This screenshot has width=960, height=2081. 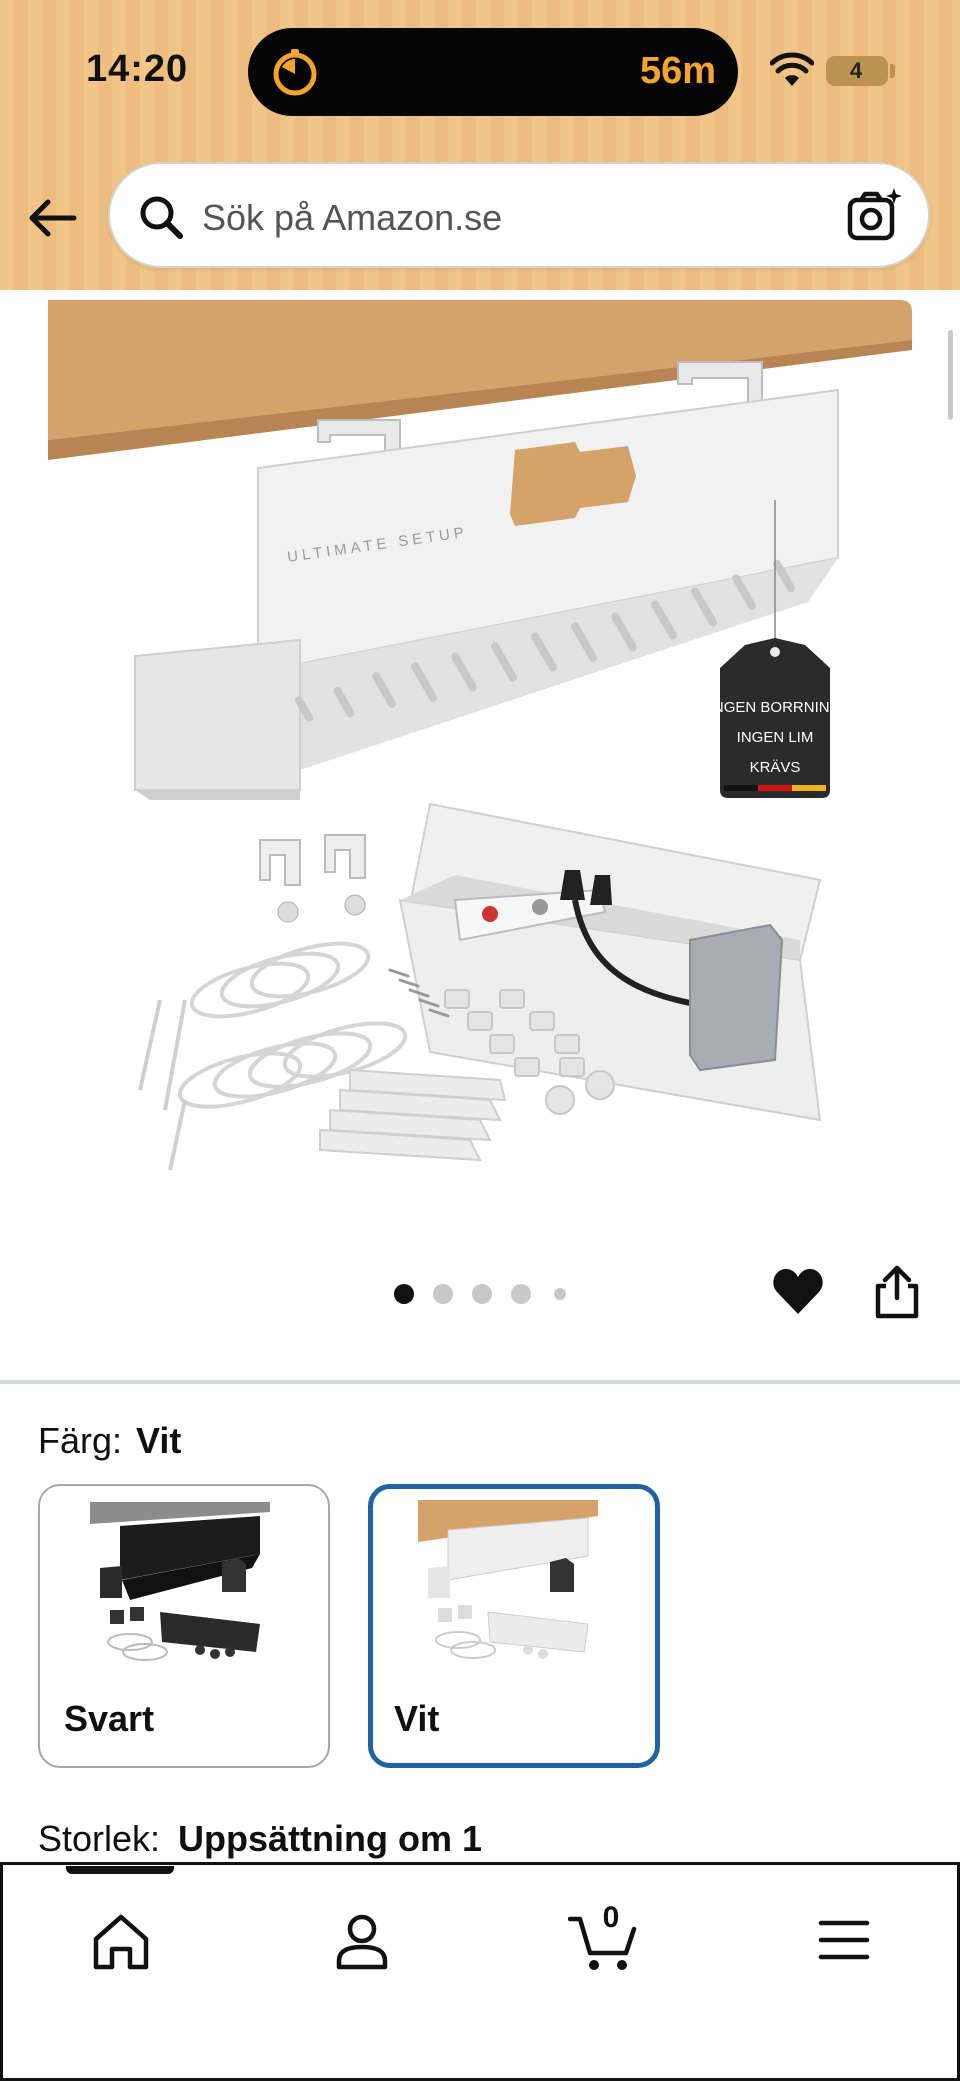 I want to click on battery-level: 4, so click(x=856, y=70).